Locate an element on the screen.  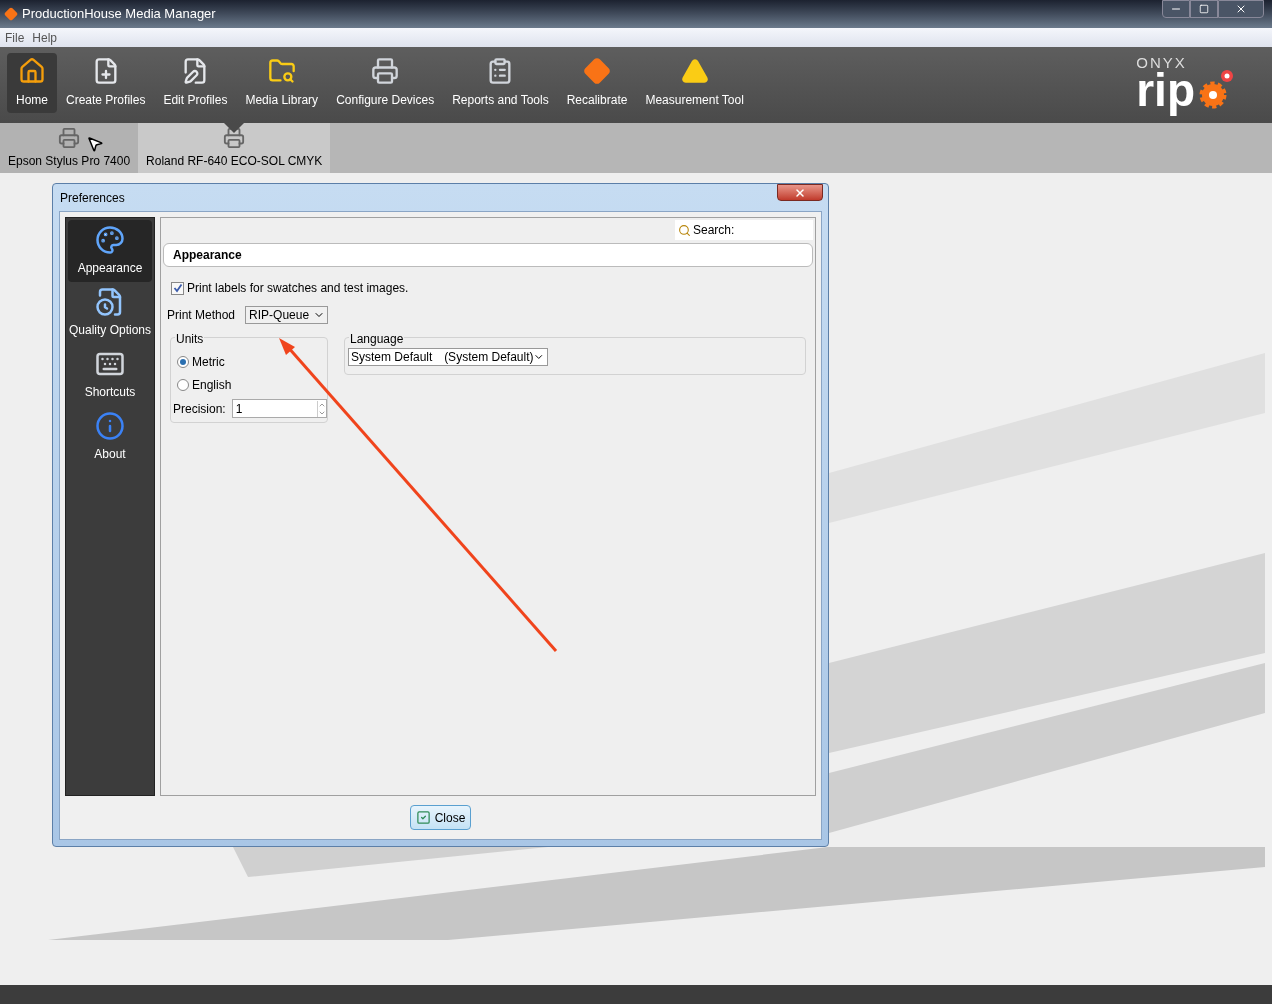
dialog-title: Preferences is located at coordinates (92, 198).